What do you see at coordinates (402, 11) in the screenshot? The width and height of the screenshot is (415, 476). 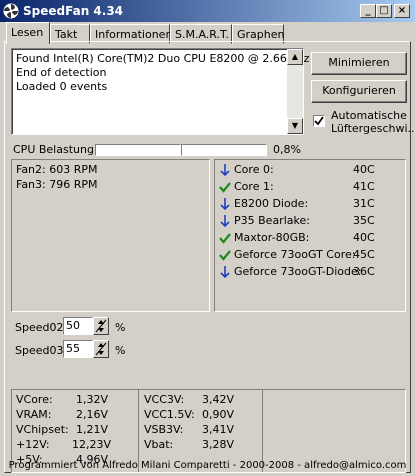 I see `close-window-button: ×` at bounding box center [402, 11].